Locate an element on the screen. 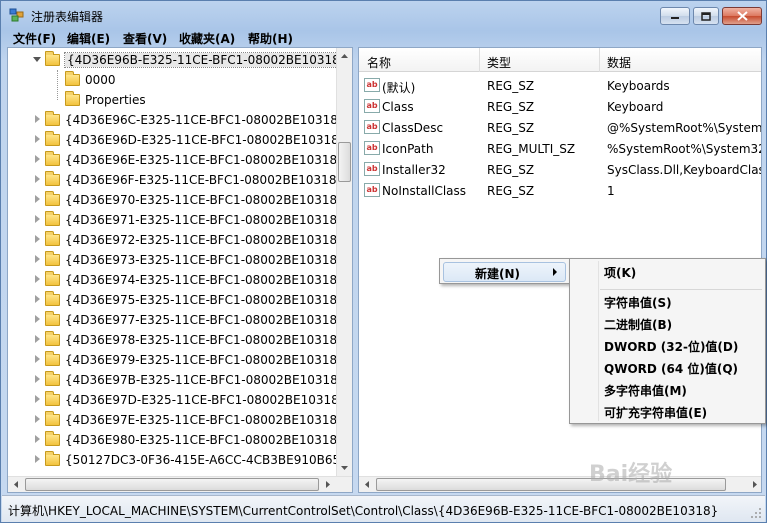 The height and width of the screenshot is (523, 767). tree-scroll-thumb is located at coordinates (344, 162).